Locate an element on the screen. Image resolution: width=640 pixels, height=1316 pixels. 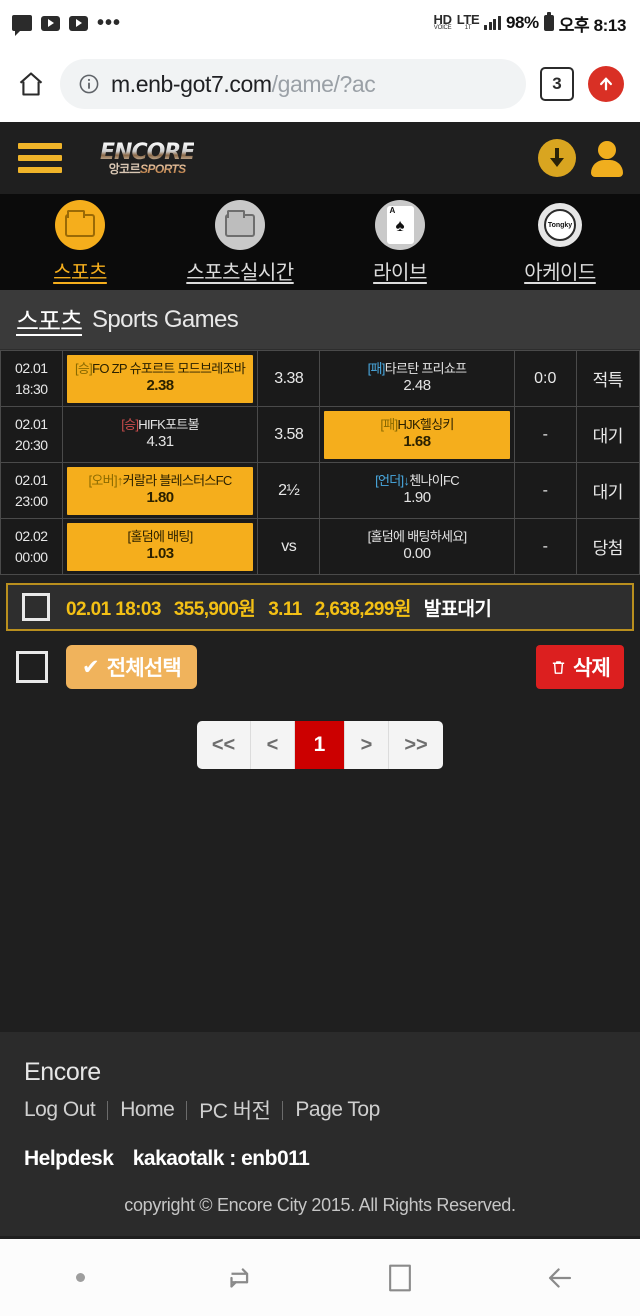
nav-back-button is located at coordinates (560, 1278).